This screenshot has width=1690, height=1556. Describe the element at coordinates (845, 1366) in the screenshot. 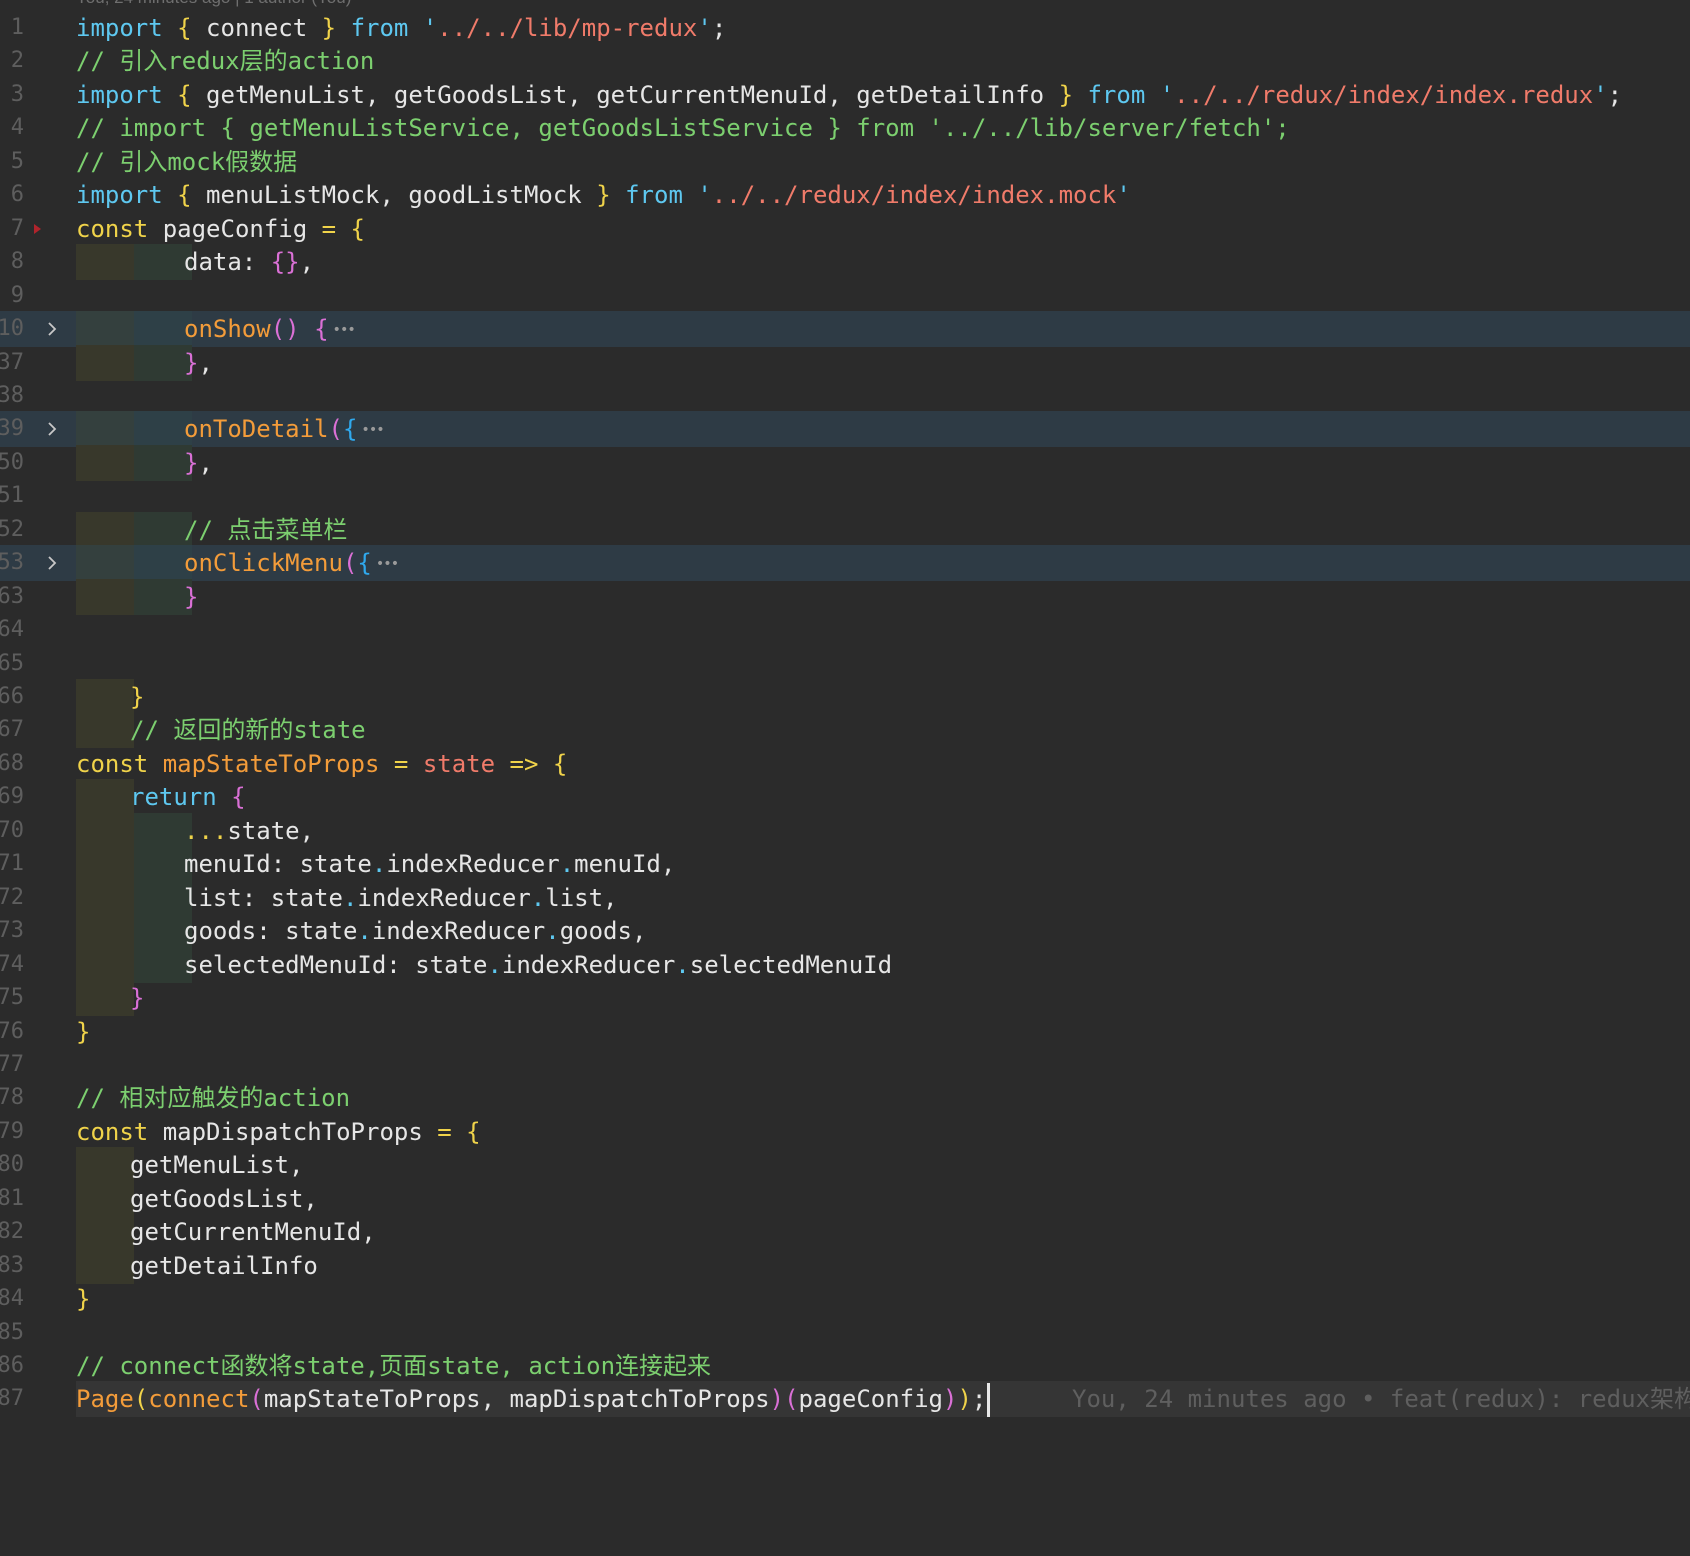

I see `code-line: 86 // connect函数将state,页面state, action连接起来` at that location.